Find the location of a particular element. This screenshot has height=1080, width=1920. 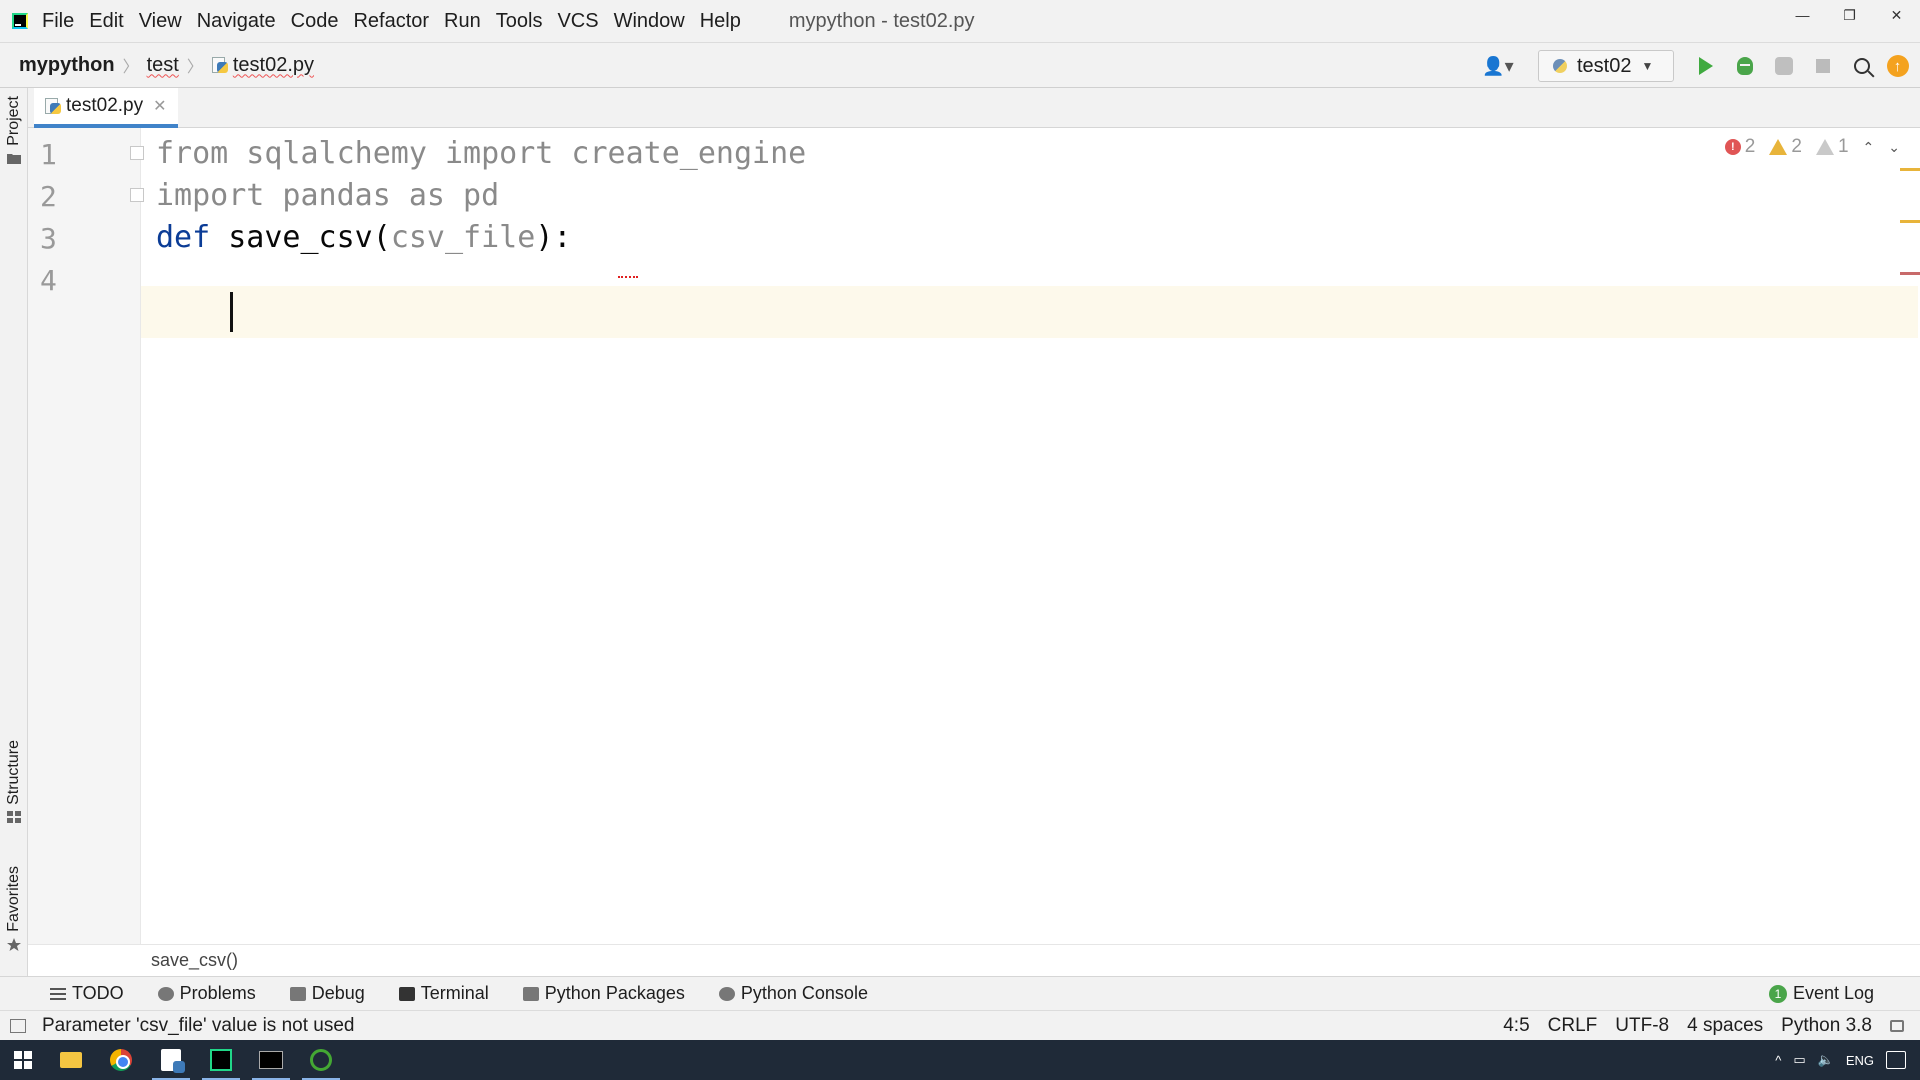

close-window-button: ✕ is located at coordinates (1896, 15).